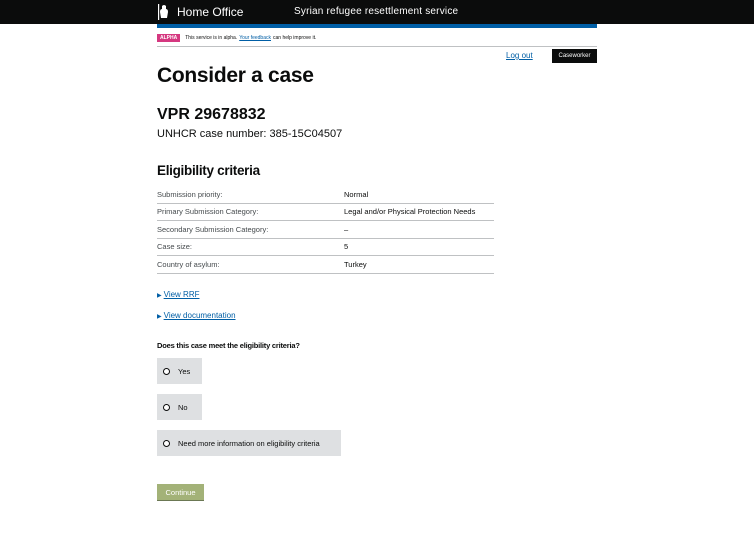  I want to click on row-value: Legal and/or Physical Protection Needs, so click(410, 212).